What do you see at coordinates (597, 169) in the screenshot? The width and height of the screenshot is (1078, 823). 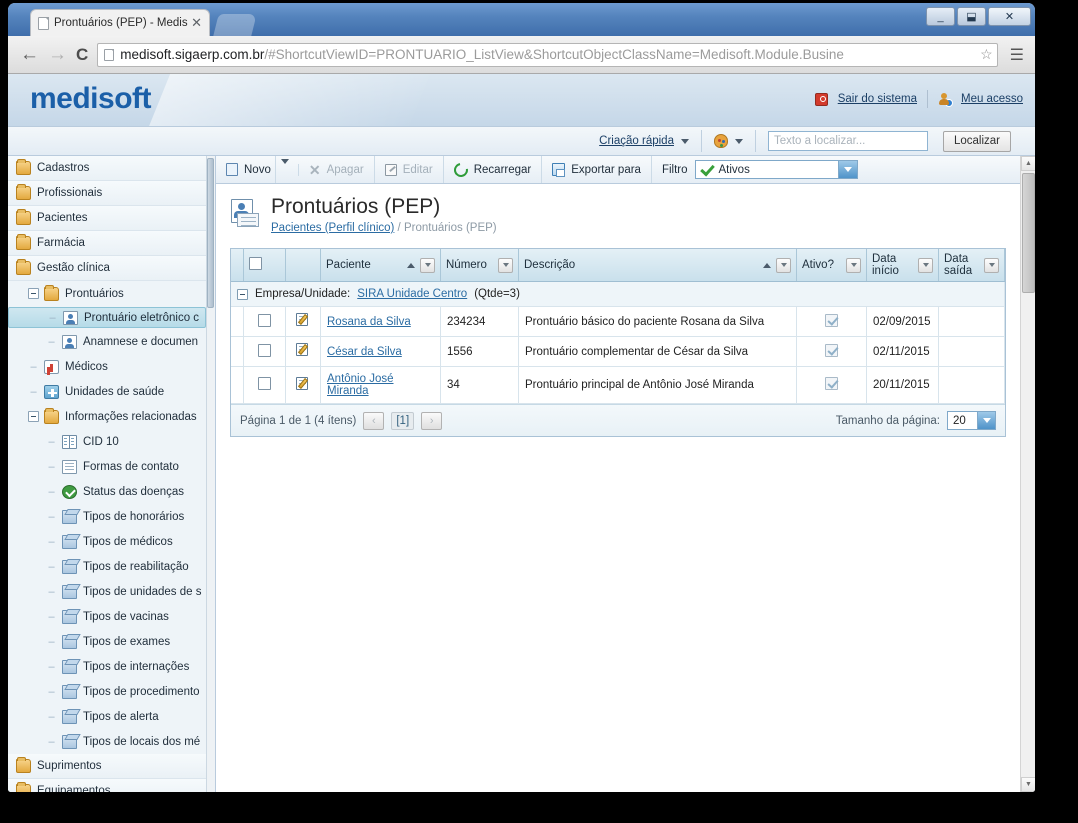 I see `export-button: Exportar para` at bounding box center [597, 169].